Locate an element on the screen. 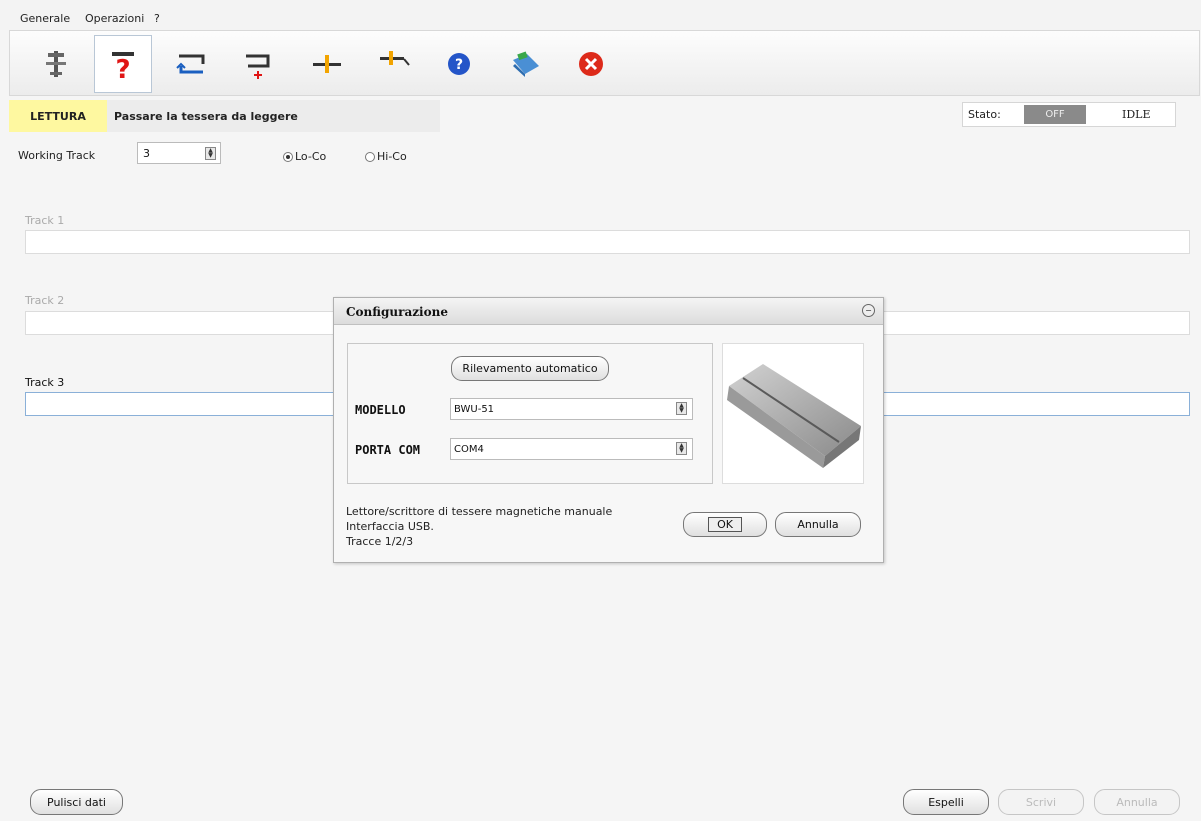 The image size is (1201, 821). device-description-line2: Interfaccia USB. is located at coordinates (390, 526).